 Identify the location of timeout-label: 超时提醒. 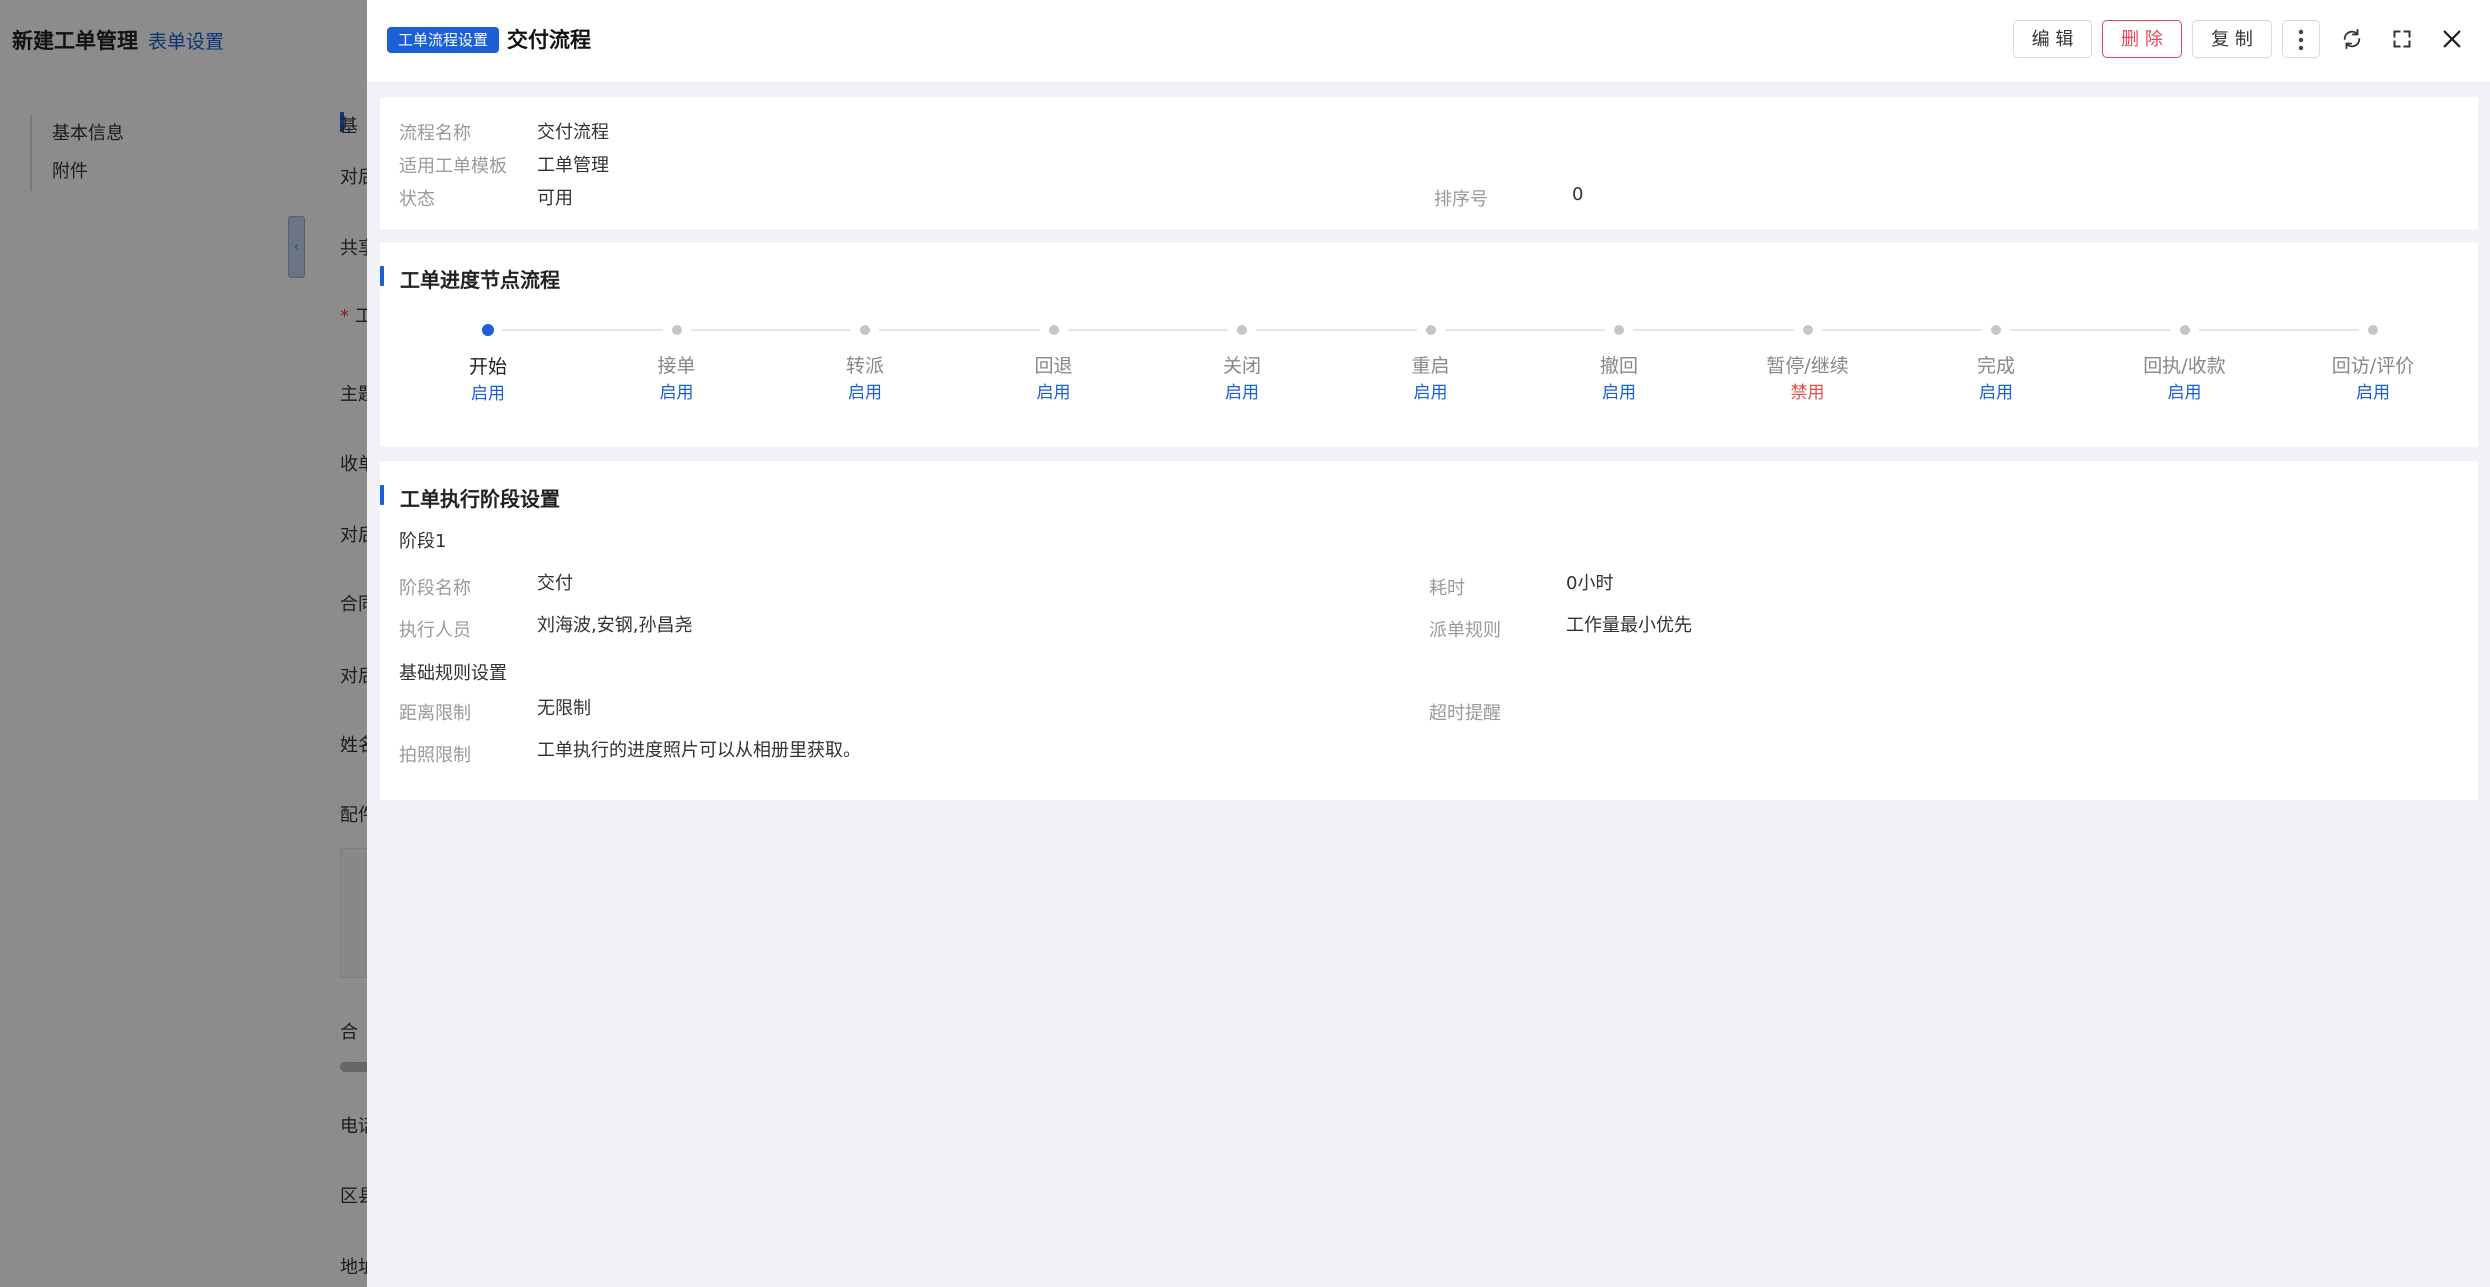
(1465, 713).